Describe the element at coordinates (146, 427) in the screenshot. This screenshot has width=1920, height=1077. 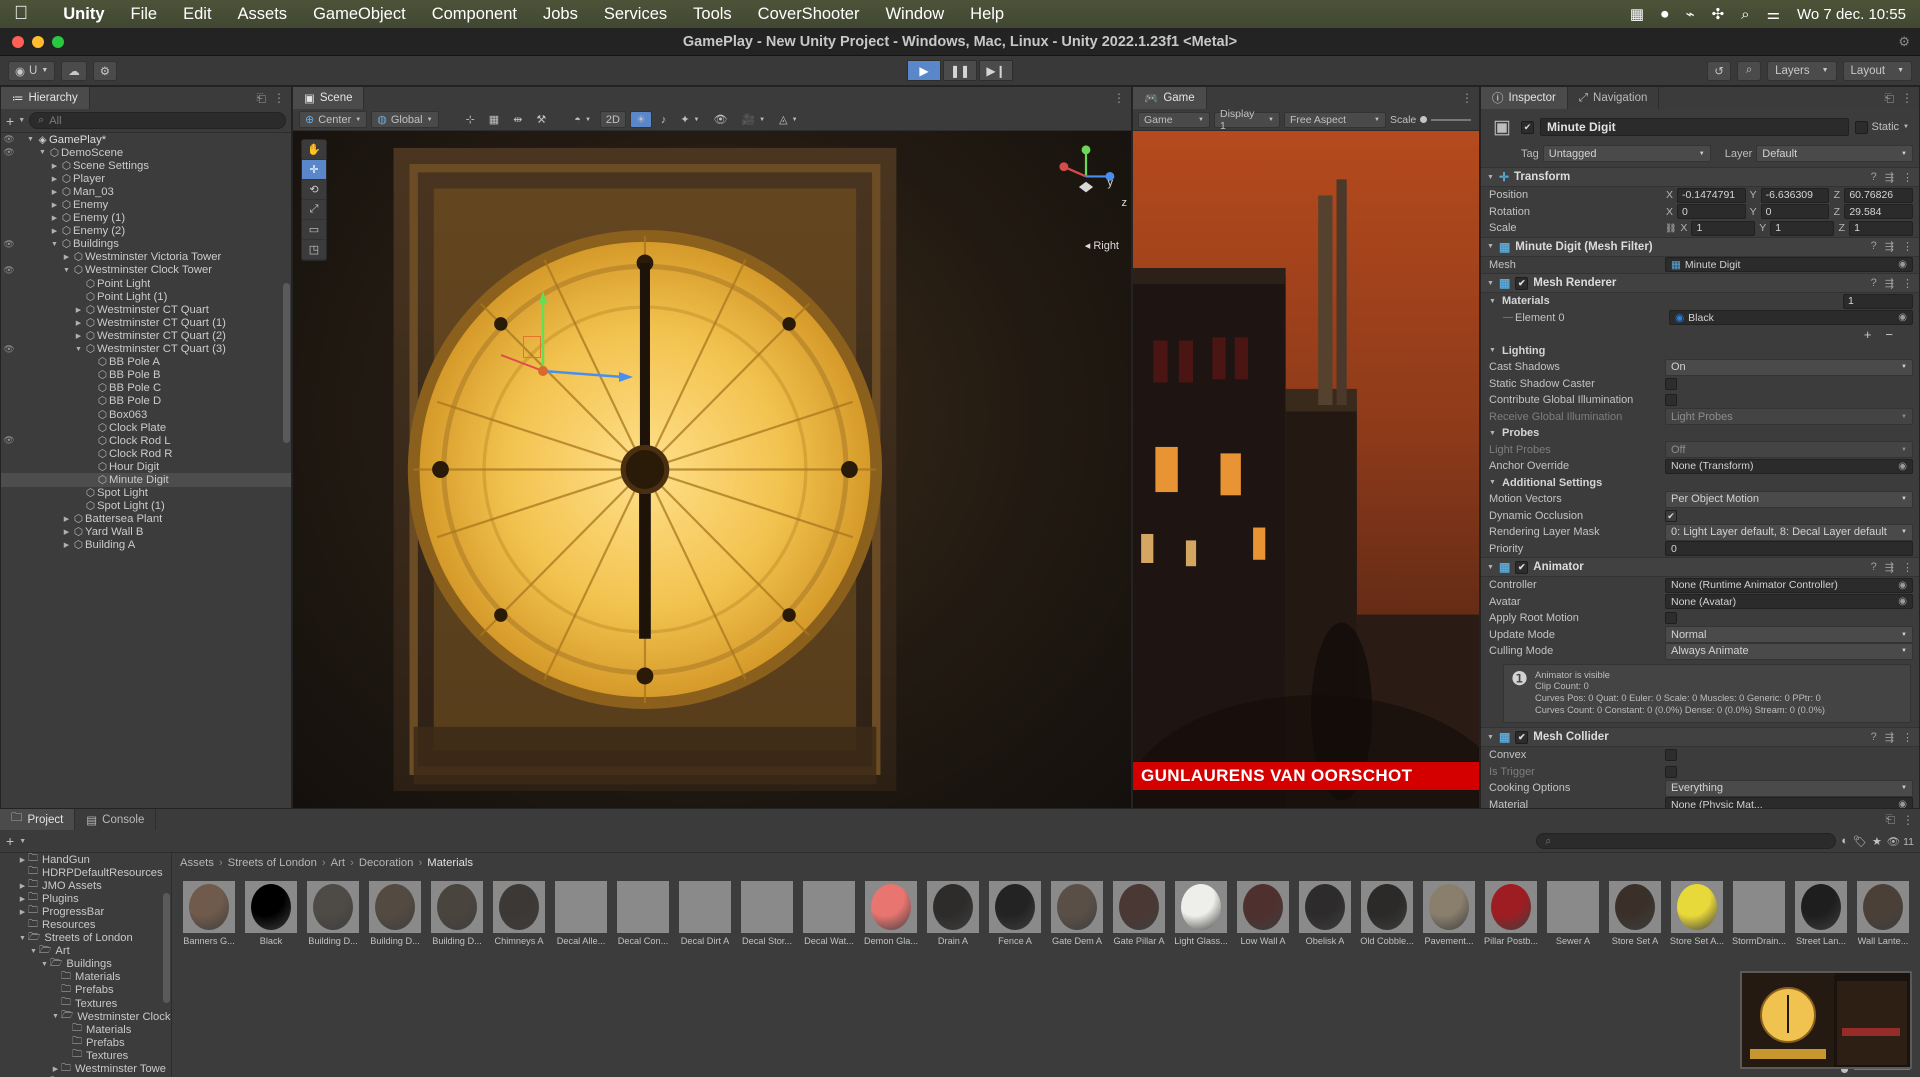
I see `hierarchy-row: •⬡Clock Plate` at that location.